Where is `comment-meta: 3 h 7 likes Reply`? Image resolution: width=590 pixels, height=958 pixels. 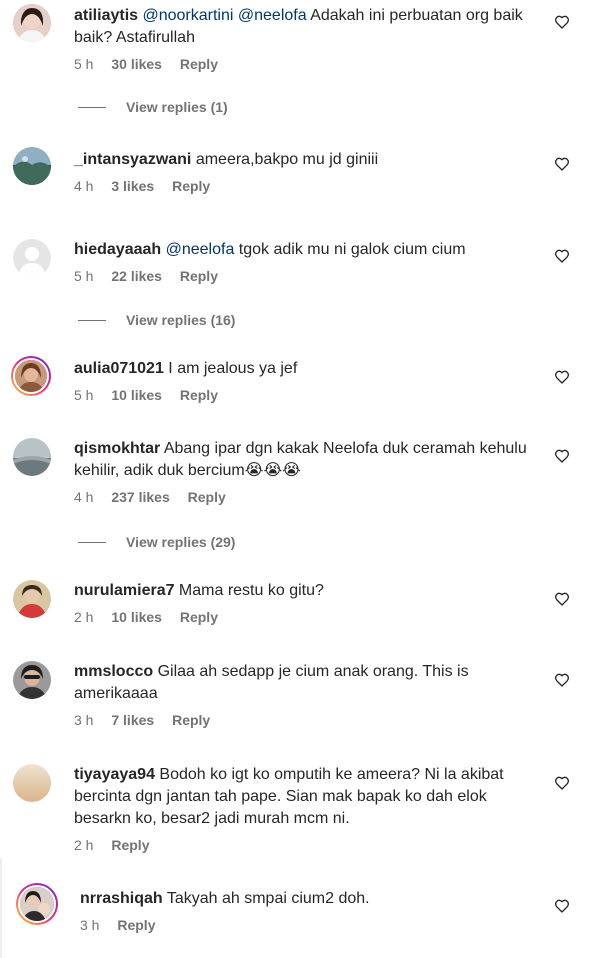 comment-meta: 3 h 7 likes Reply is located at coordinates (309, 720).